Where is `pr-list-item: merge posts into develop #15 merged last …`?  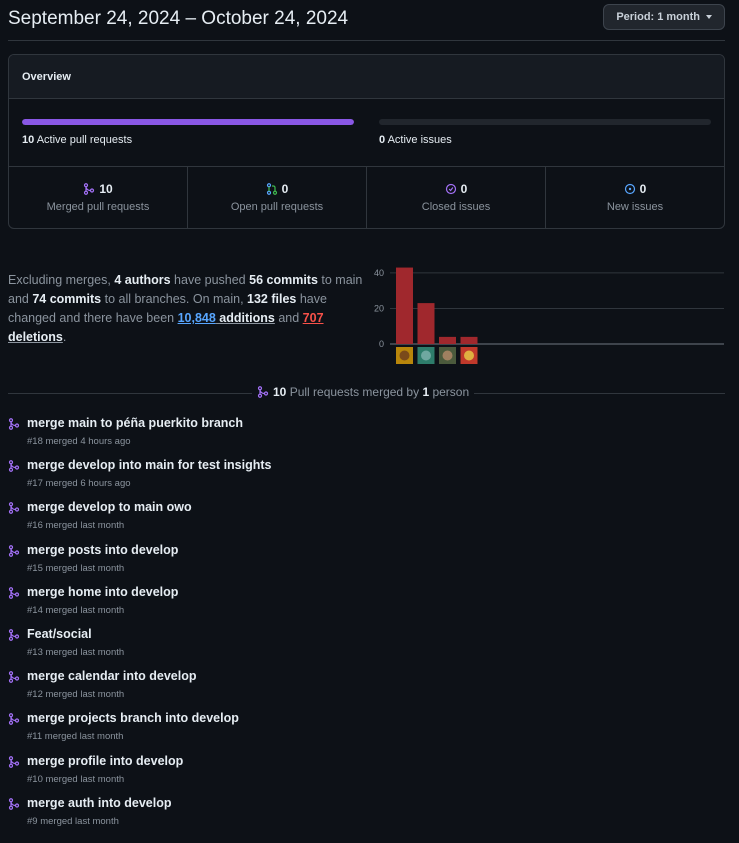
pr-list-item: merge posts into develop #15 merged last … is located at coordinates (366, 564).